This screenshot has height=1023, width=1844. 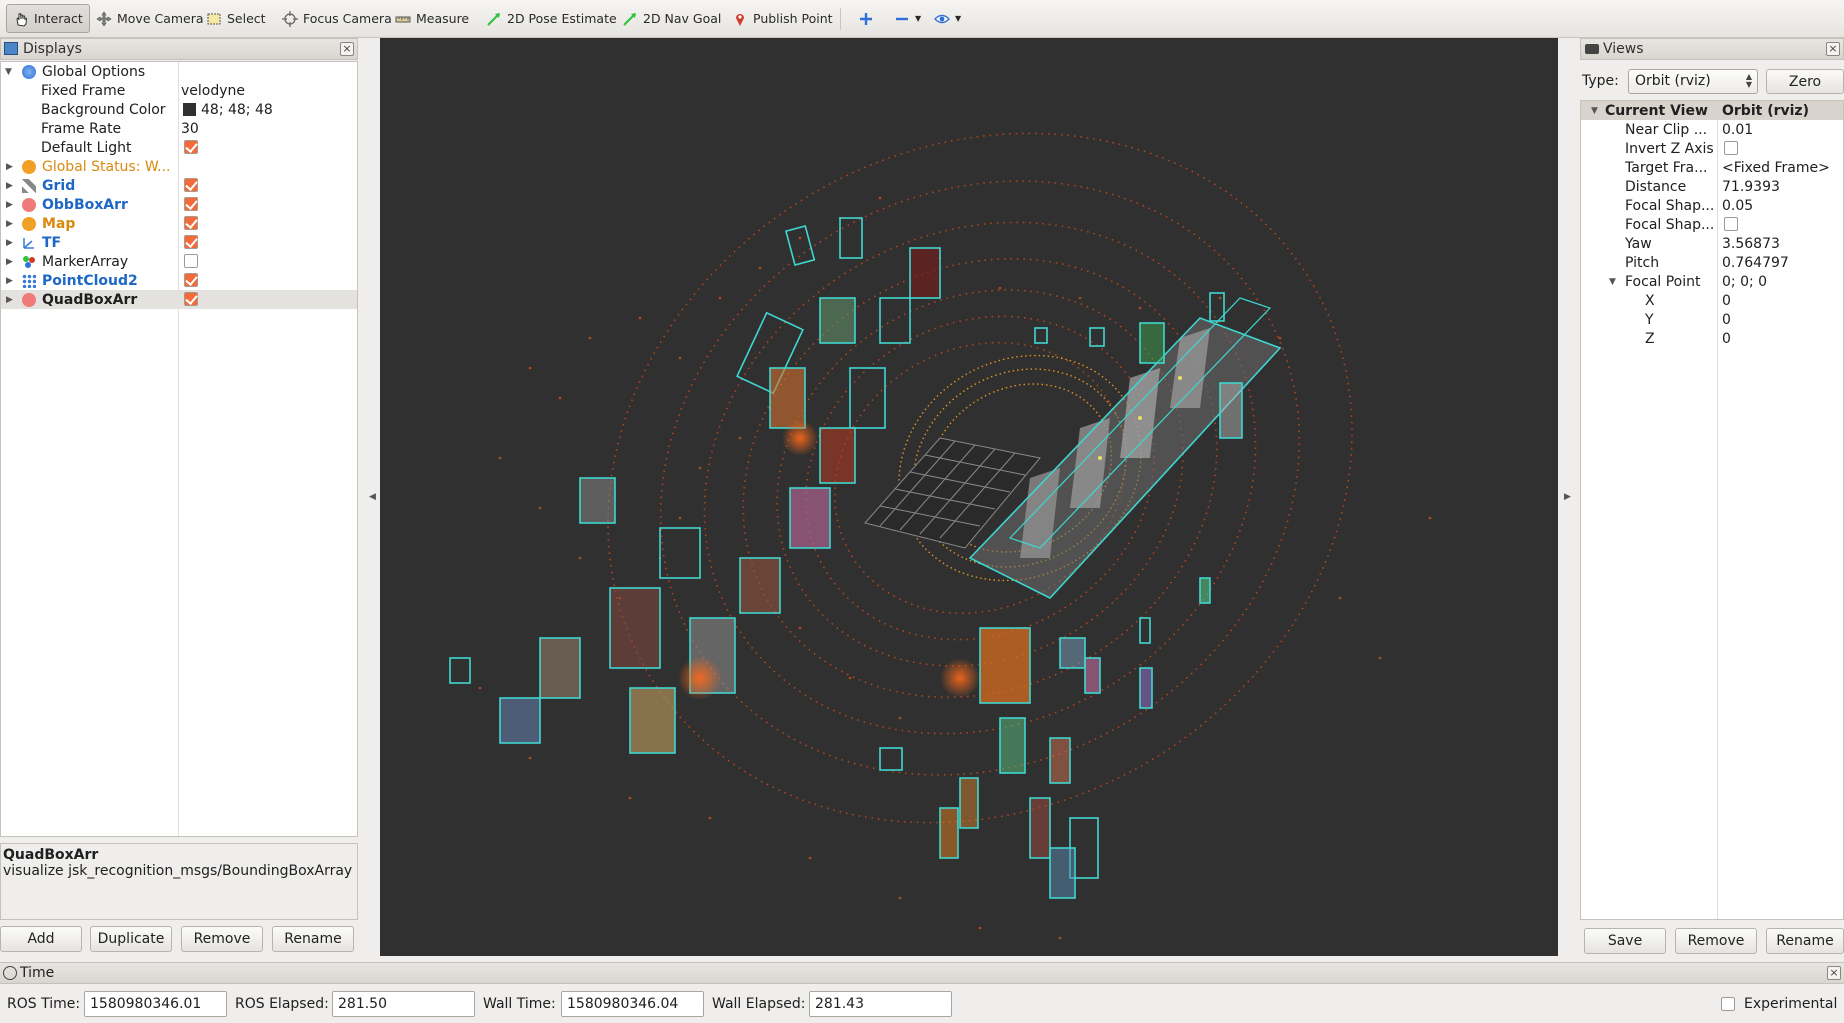 What do you see at coordinates (1712, 262) in the screenshot?
I see `tree-row-pitch: Pitch 0.764797` at bounding box center [1712, 262].